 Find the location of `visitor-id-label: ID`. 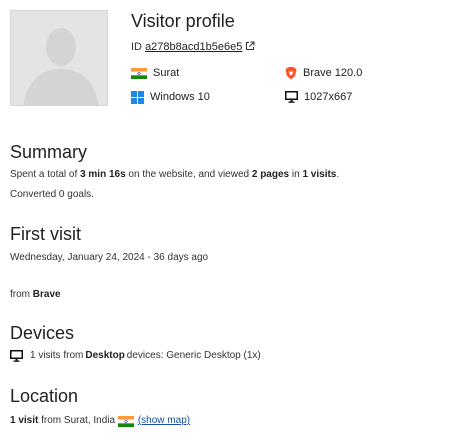

visitor-id-label: ID is located at coordinates (136, 47).